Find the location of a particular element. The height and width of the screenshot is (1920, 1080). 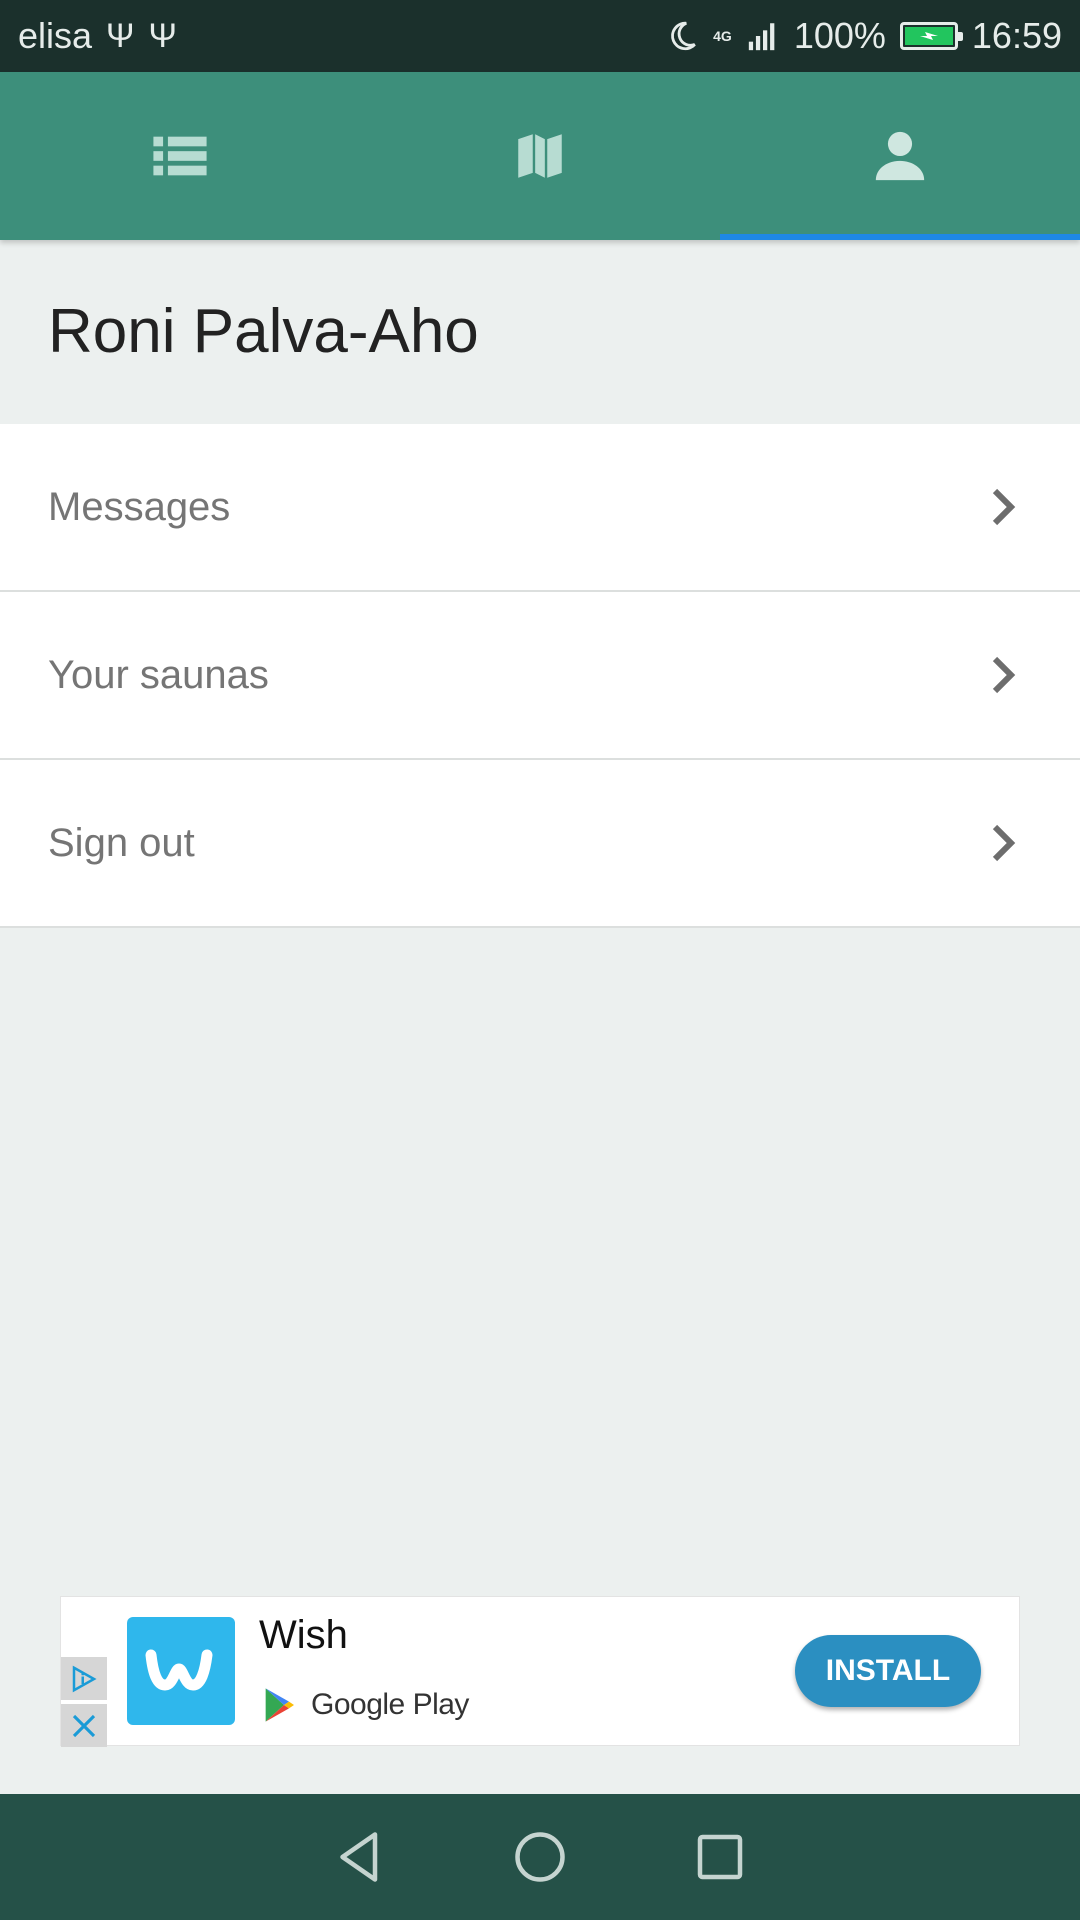

home-icon is located at coordinates (540, 1857).